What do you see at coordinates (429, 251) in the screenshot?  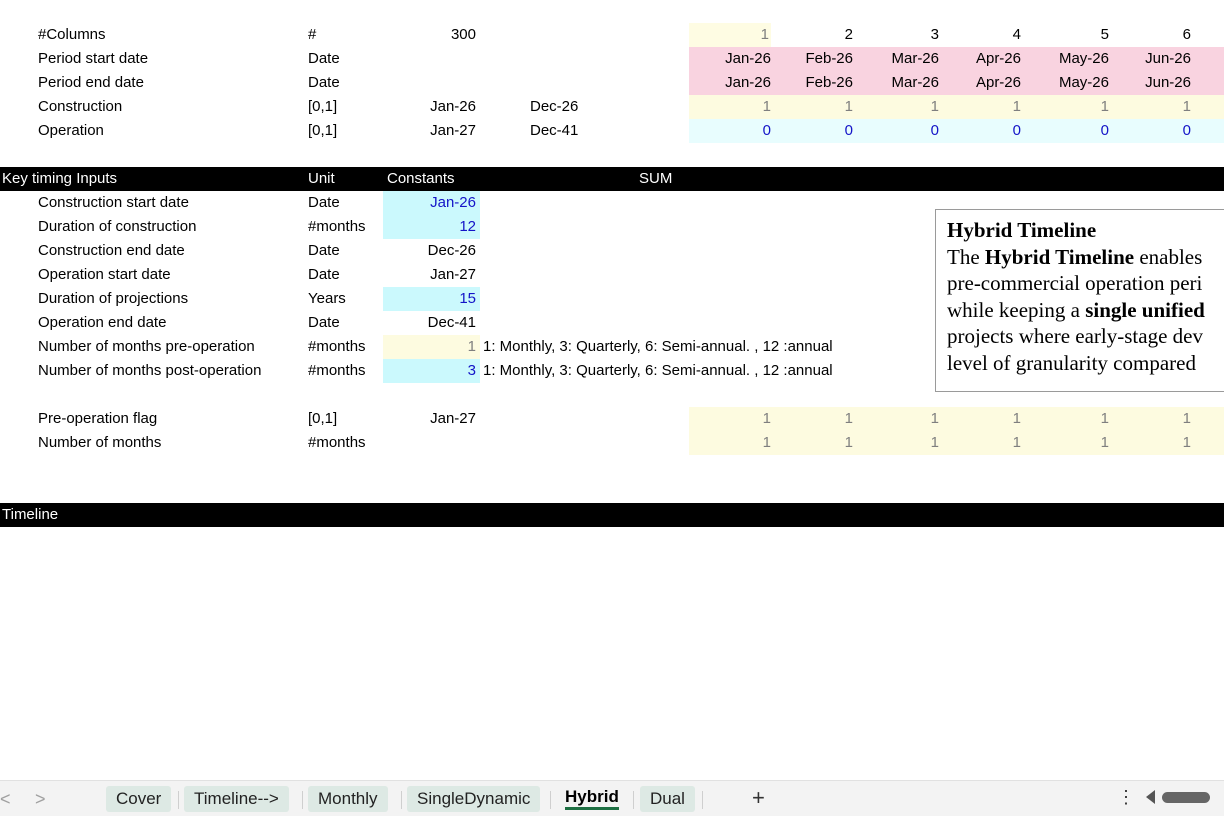 I see `calc-value-cell: Dec-26` at bounding box center [429, 251].